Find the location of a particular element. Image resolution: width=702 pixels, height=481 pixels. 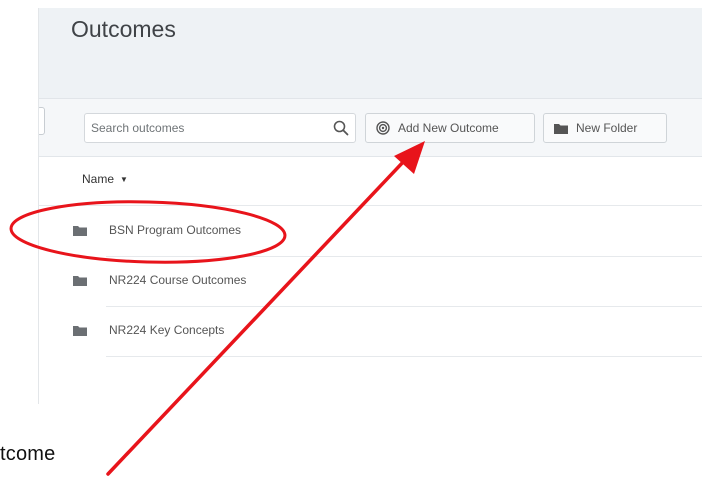

list-item-label: NR224 Key Concepts is located at coordinates (167, 330).